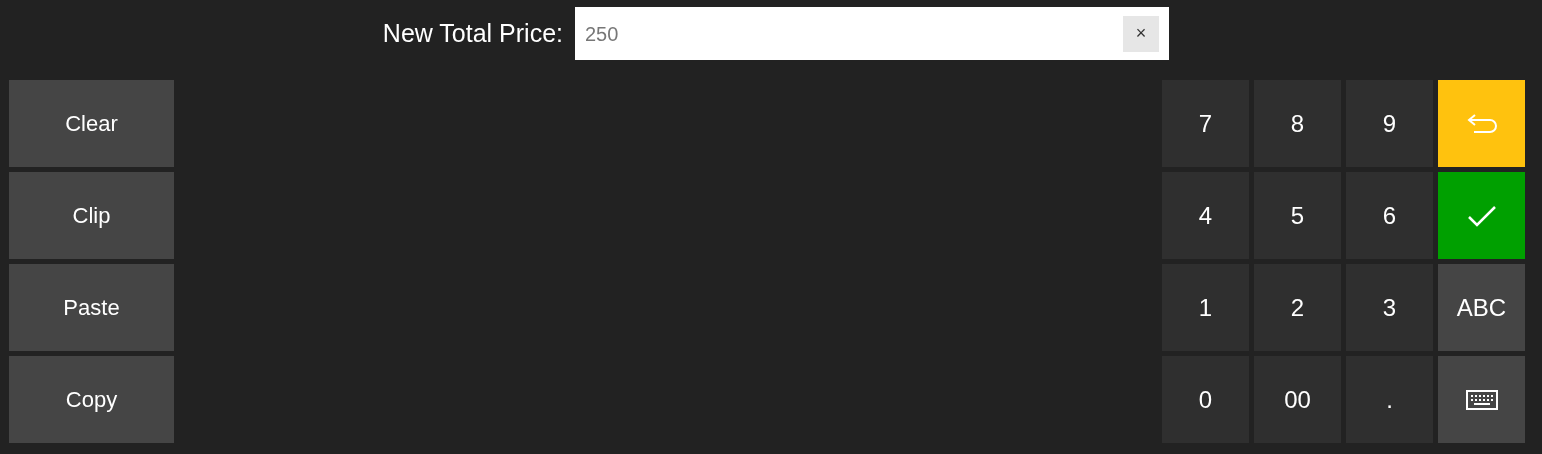  Describe the element at coordinates (1205, 307) in the screenshot. I see `keypad-key: 1` at that location.